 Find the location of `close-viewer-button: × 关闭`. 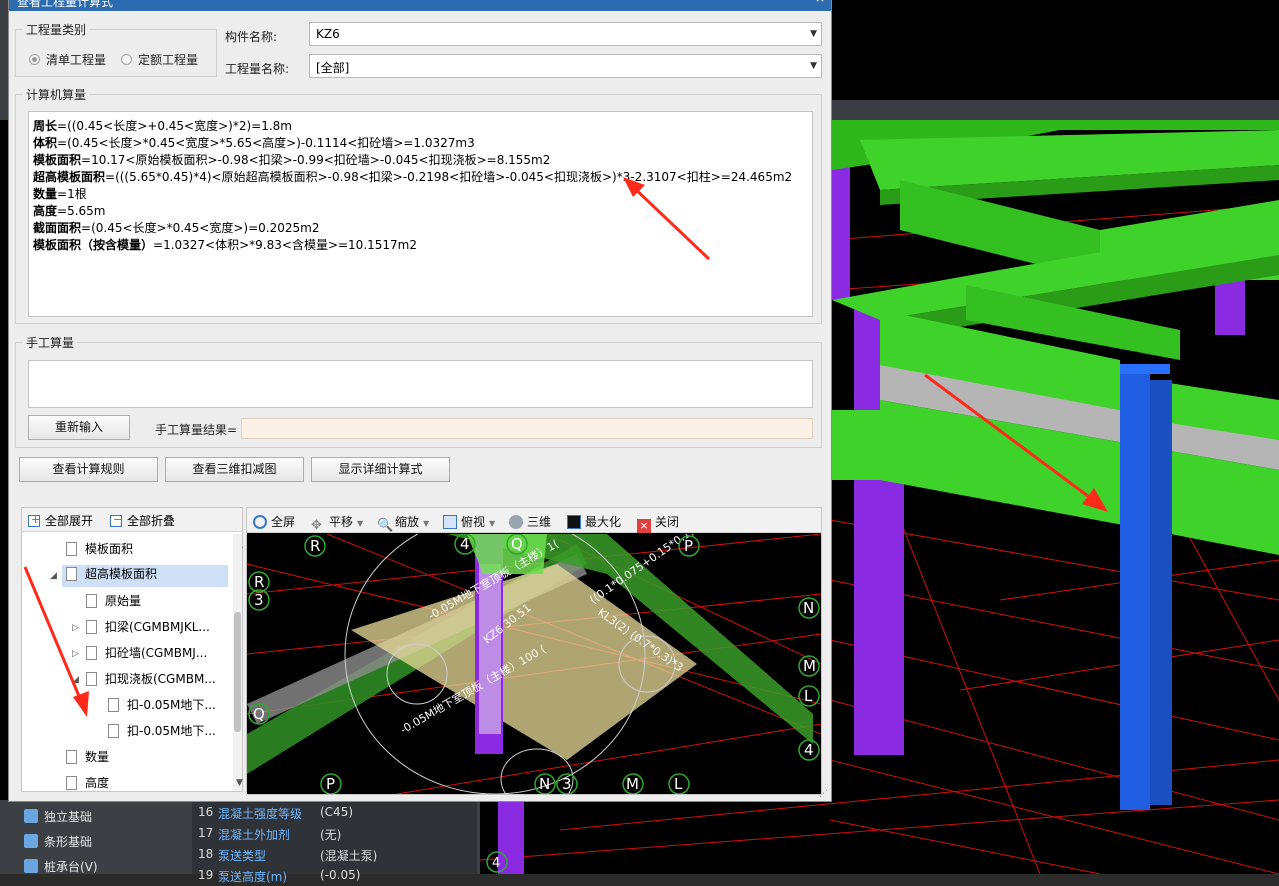

close-viewer-button: × 关闭 is located at coordinates (658, 523).